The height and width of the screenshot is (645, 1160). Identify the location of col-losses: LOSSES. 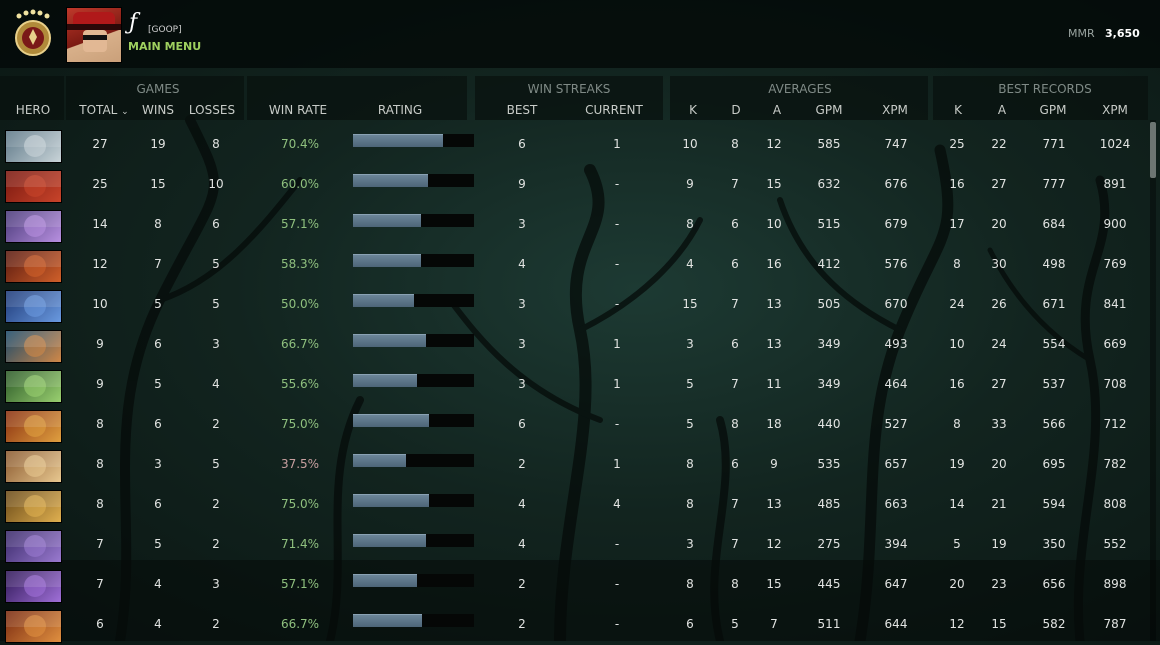
(212, 110).